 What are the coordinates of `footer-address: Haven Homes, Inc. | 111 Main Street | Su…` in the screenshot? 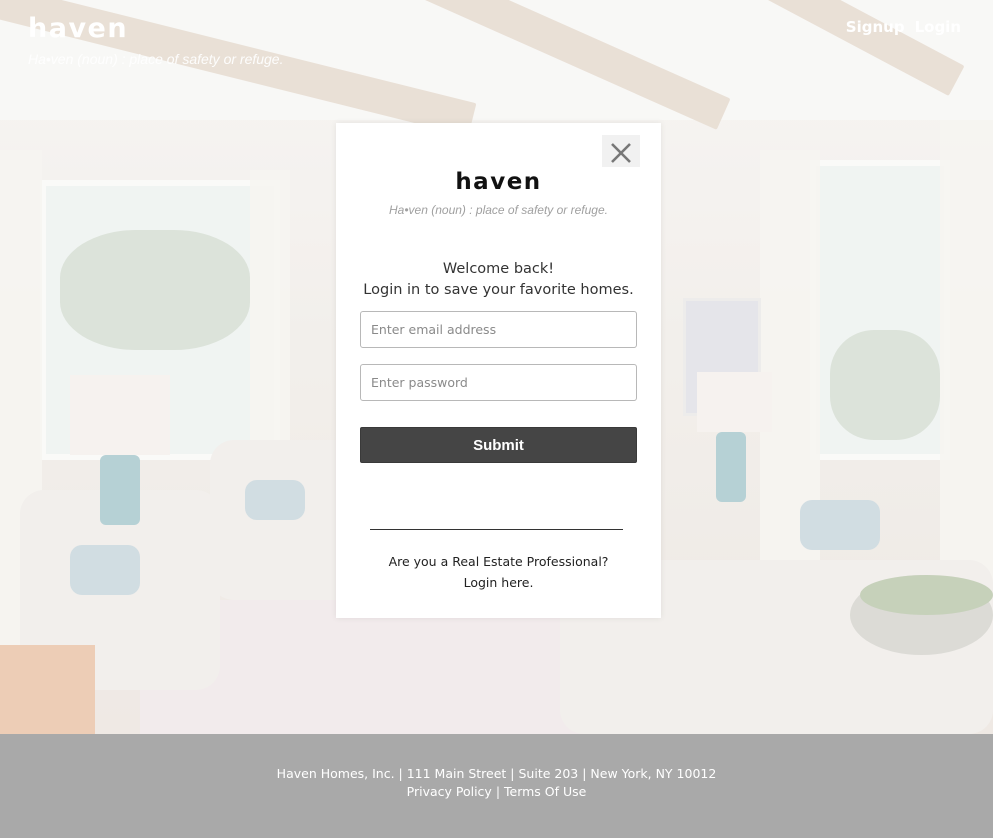 It's located at (496, 773).